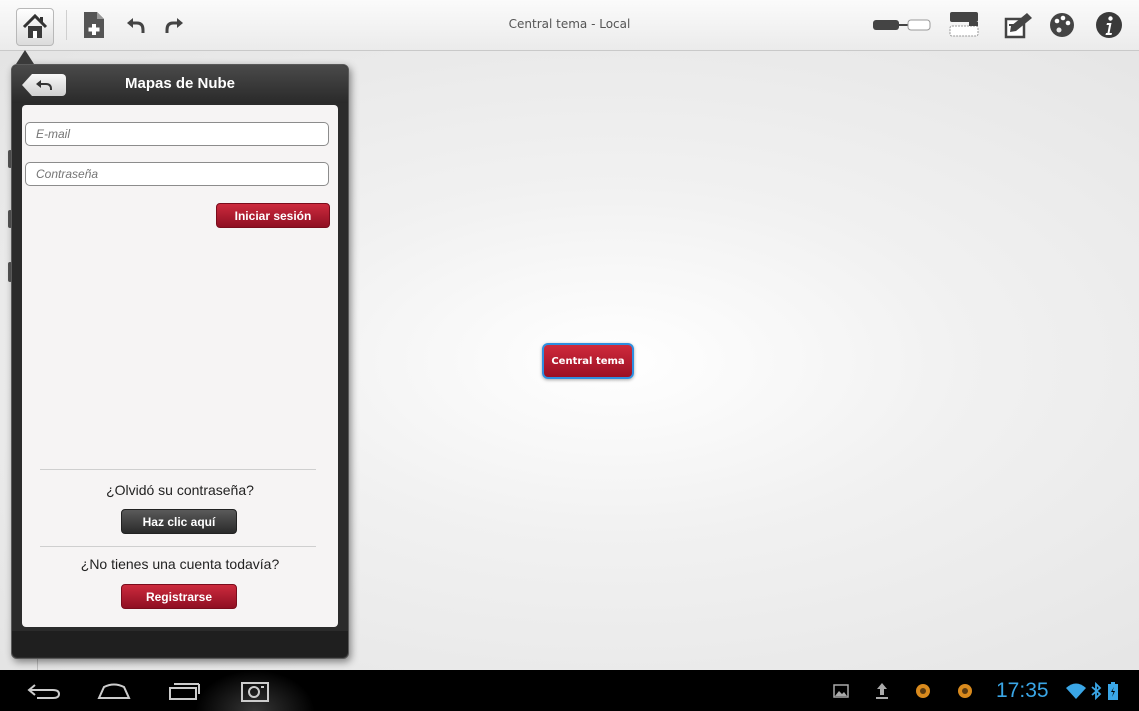  I want to click on info-icon, so click(1109, 25).